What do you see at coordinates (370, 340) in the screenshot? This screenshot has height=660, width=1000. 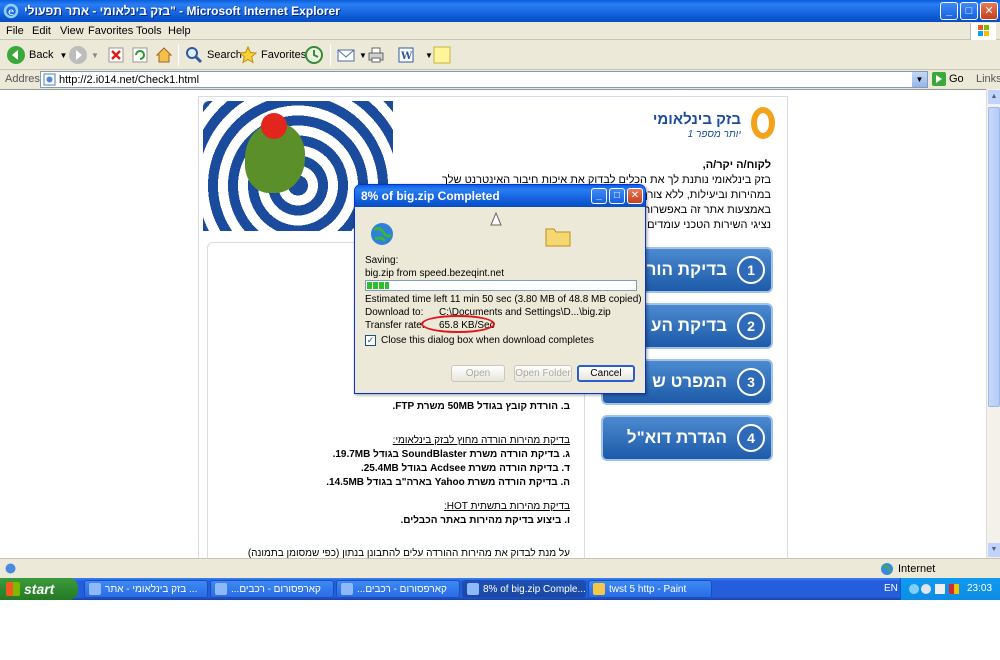 I see `close-dialog-checkbox: ✓` at bounding box center [370, 340].